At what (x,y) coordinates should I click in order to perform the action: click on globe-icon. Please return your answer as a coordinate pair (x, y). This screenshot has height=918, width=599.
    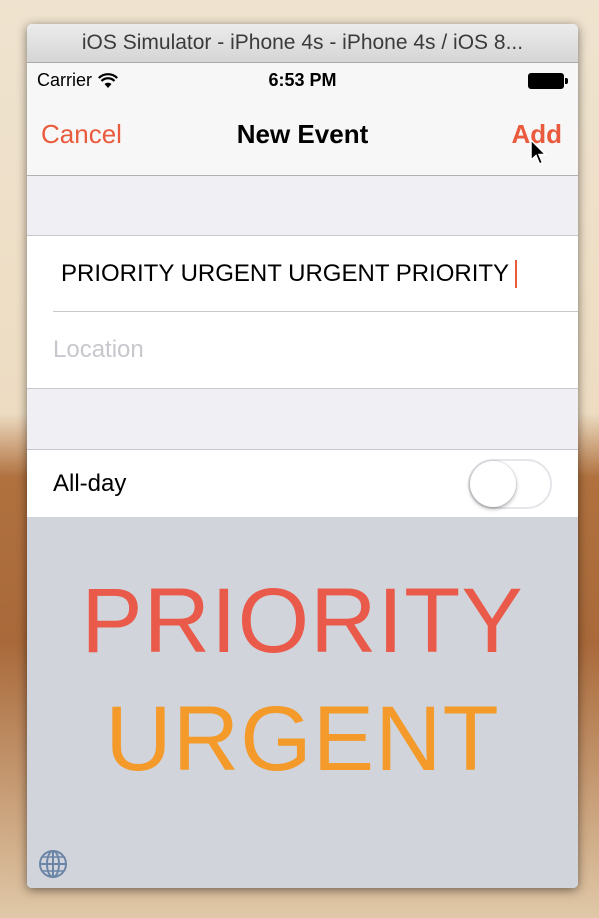
    Looking at the image, I should click on (53, 864).